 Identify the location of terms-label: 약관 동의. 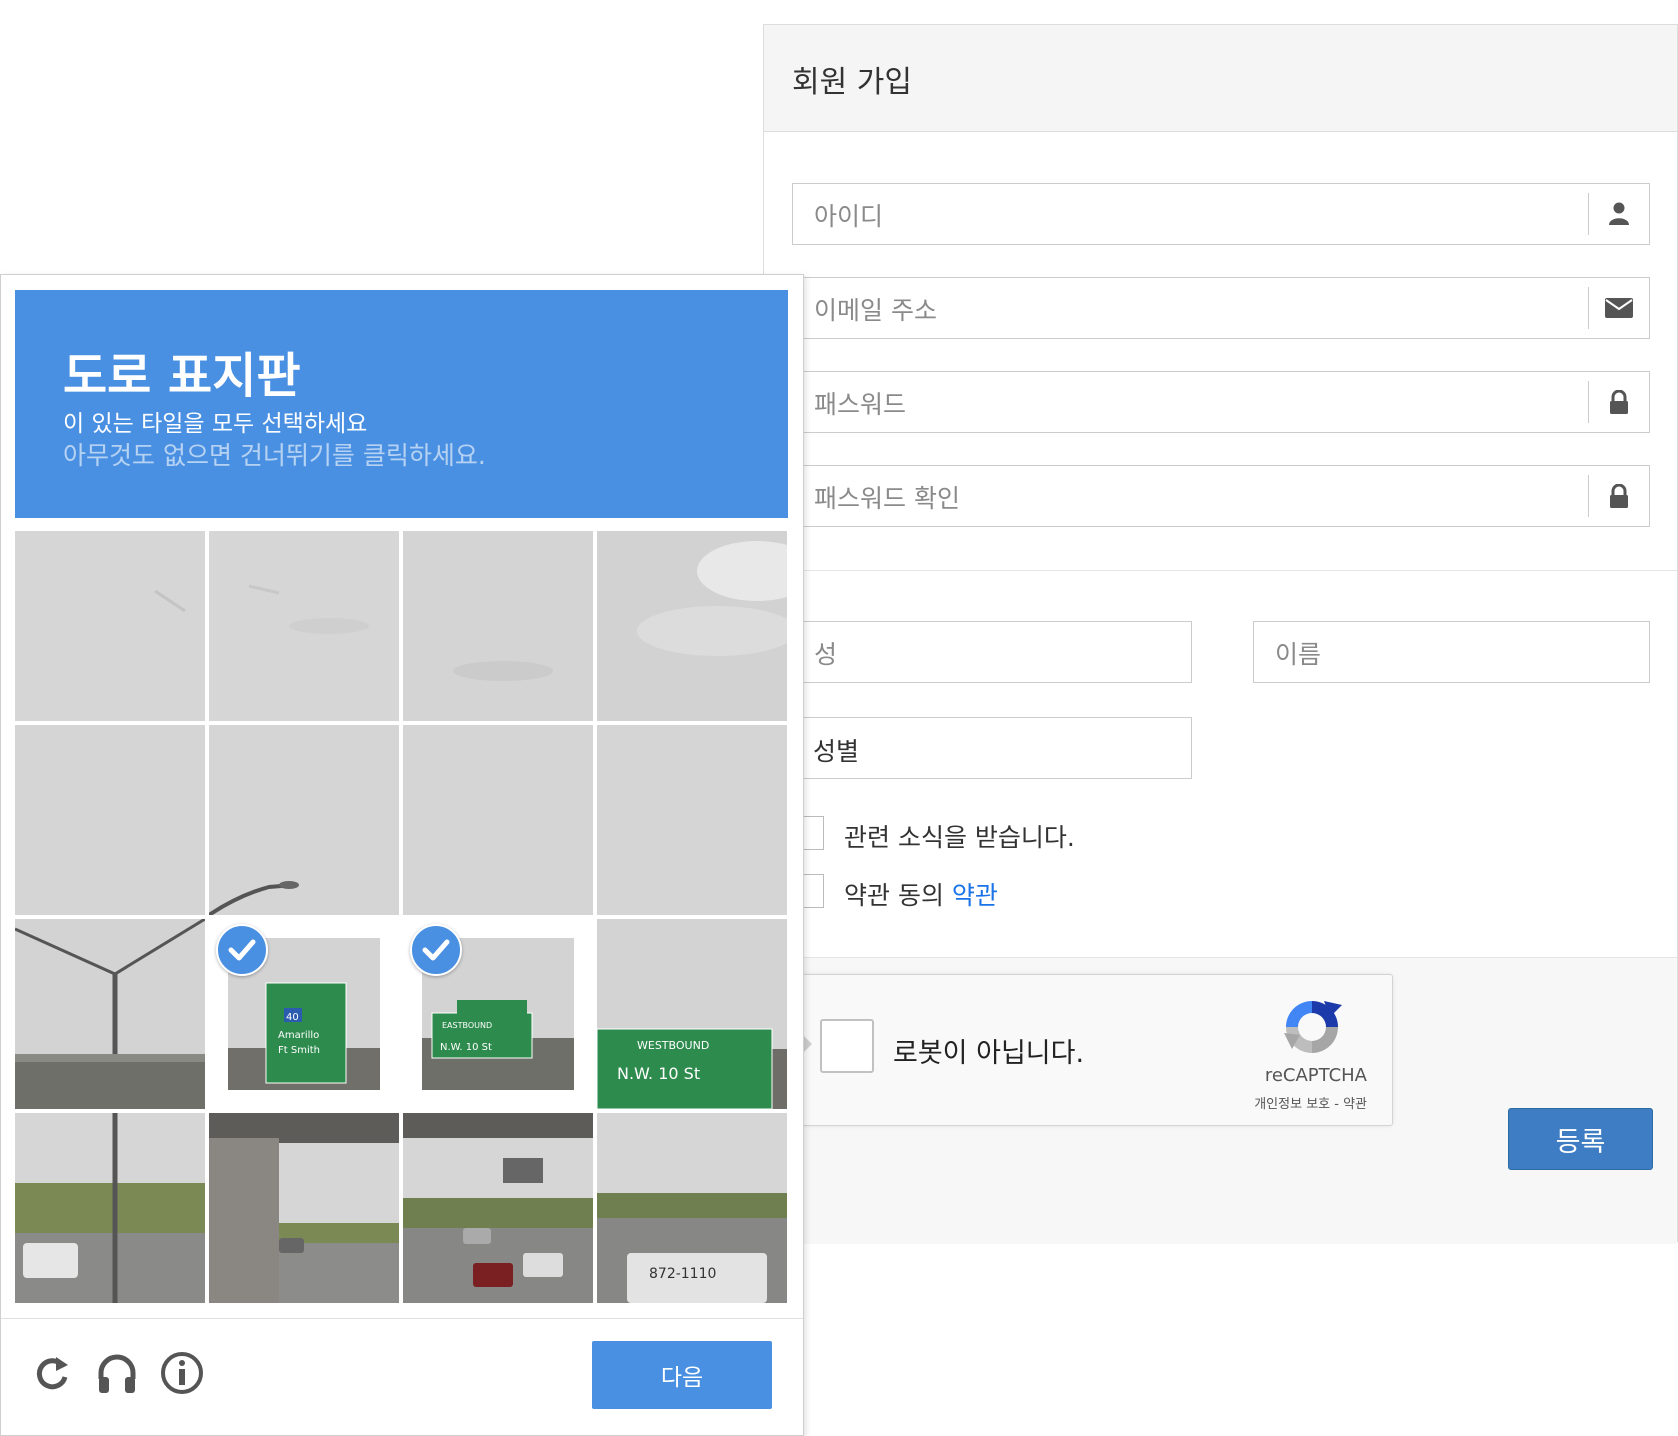
(894, 895).